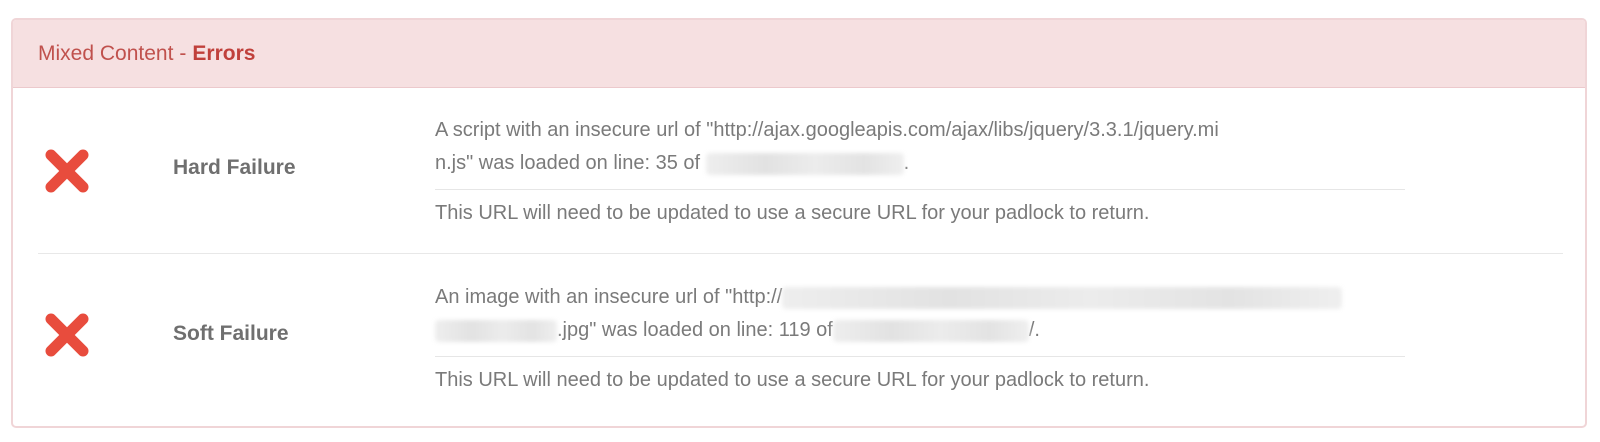  What do you see at coordinates (231, 333) in the screenshot?
I see `failure-type-label: Soft Failure` at bounding box center [231, 333].